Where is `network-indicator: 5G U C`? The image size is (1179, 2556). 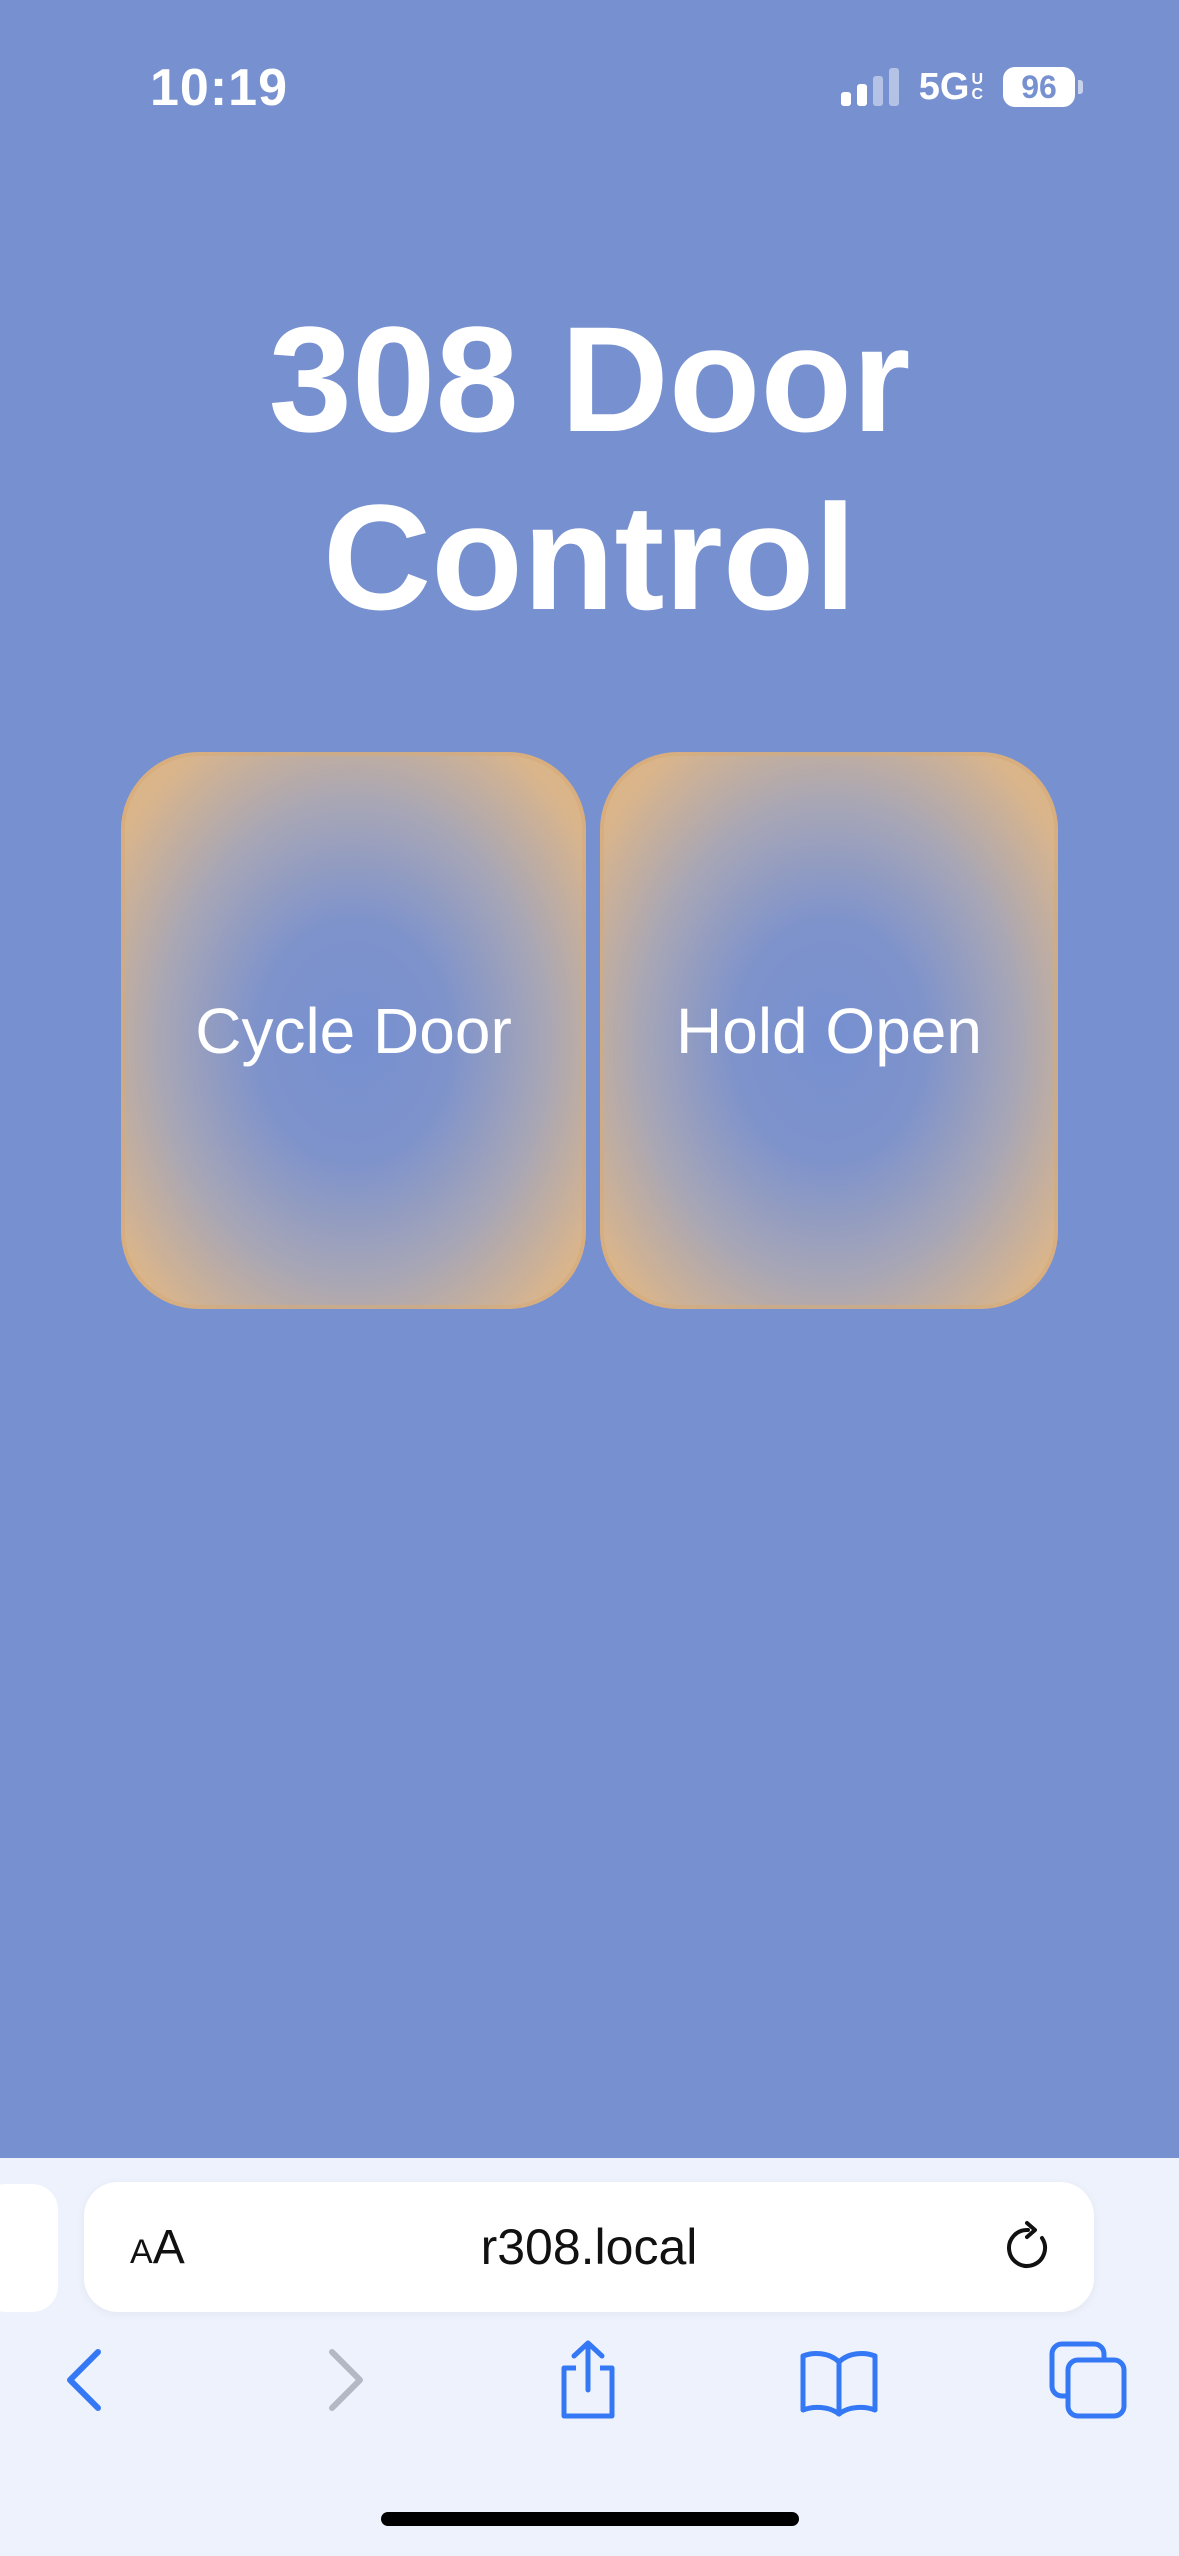
network-indicator: 5G U C is located at coordinates (951, 87).